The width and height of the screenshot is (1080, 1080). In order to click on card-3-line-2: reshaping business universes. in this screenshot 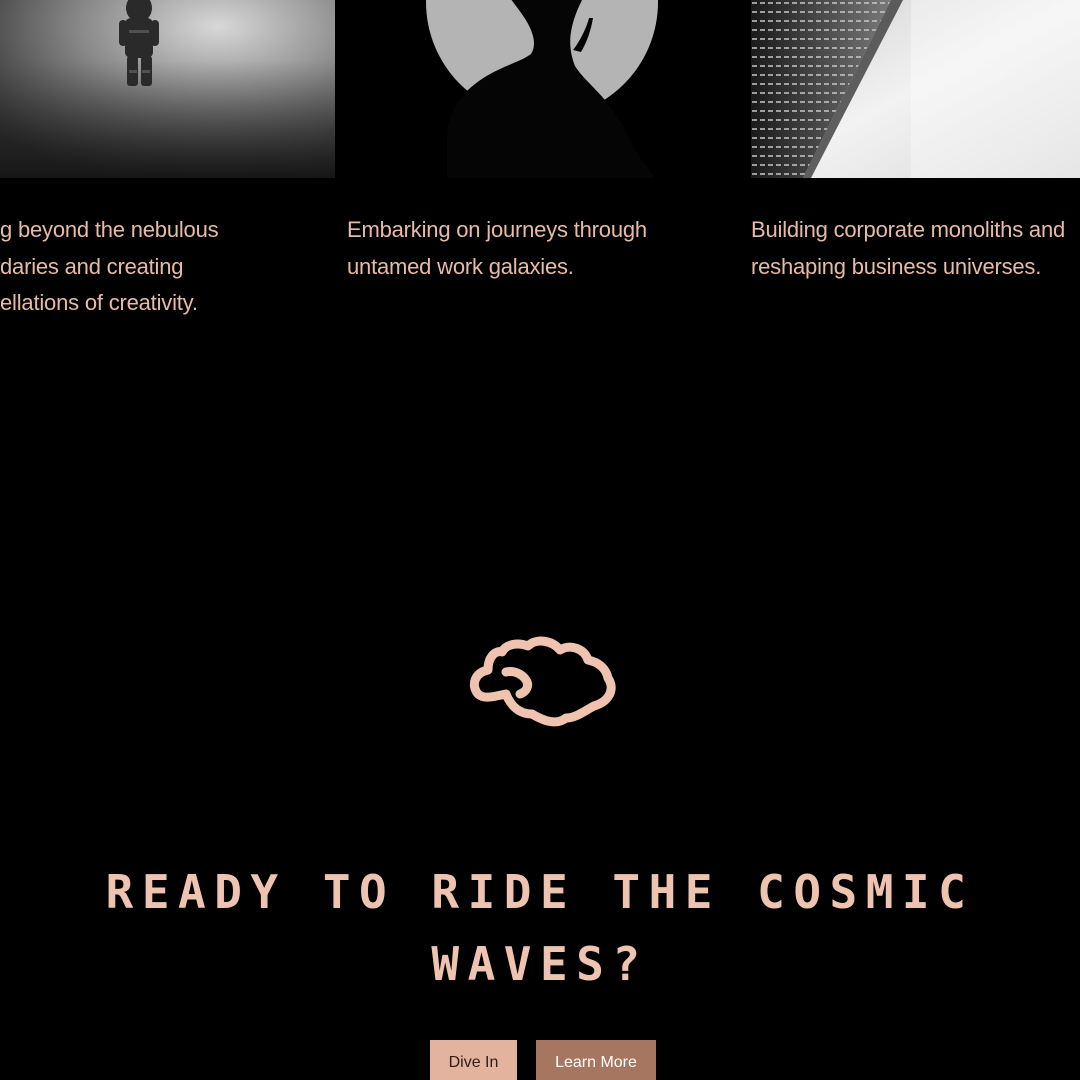, I will do `click(896, 266)`.